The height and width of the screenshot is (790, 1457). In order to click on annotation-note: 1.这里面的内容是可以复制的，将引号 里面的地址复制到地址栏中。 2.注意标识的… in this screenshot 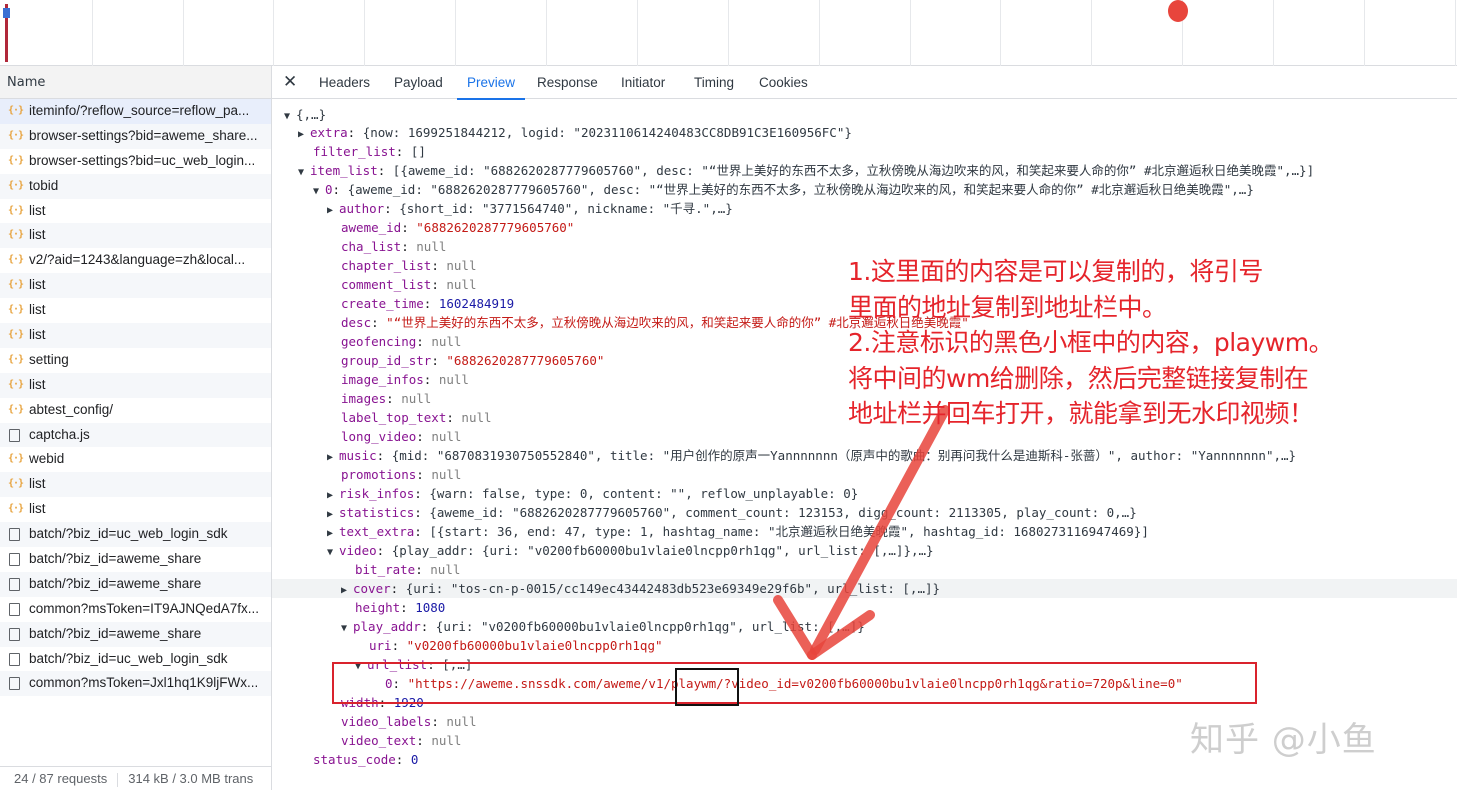, I will do `click(1128, 343)`.